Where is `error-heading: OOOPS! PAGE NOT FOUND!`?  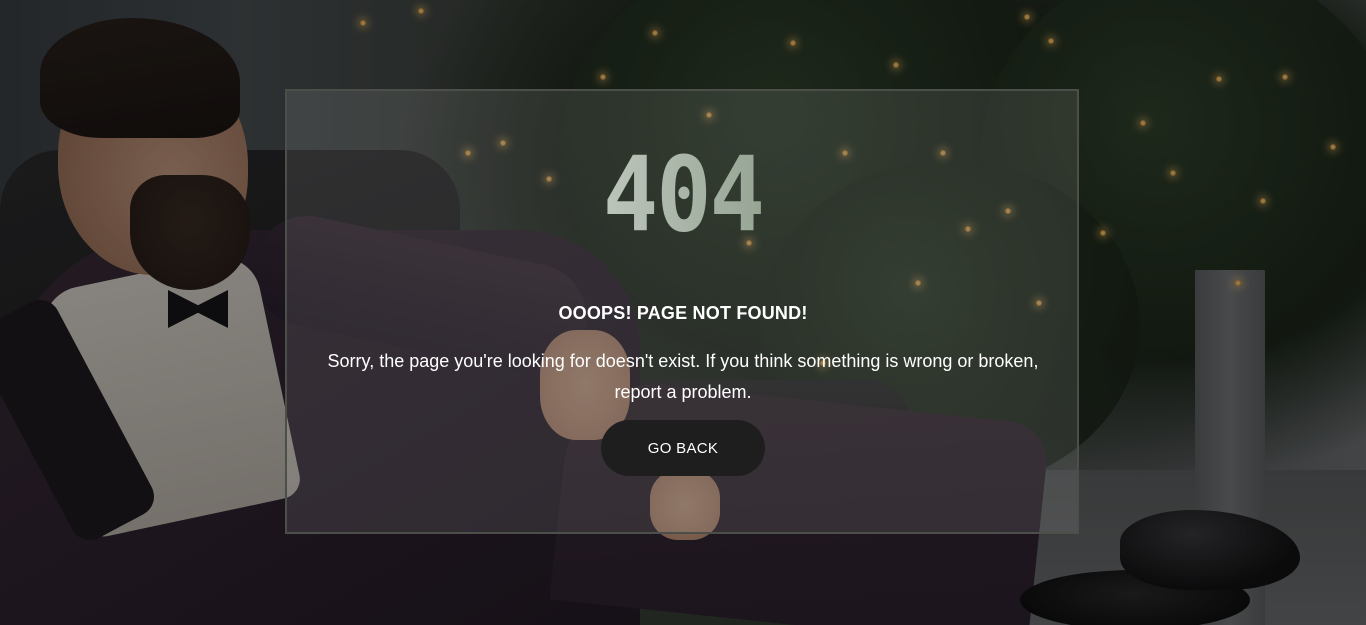 error-heading: OOOPS! PAGE NOT FOUND! is located at coordinates (683, 313).